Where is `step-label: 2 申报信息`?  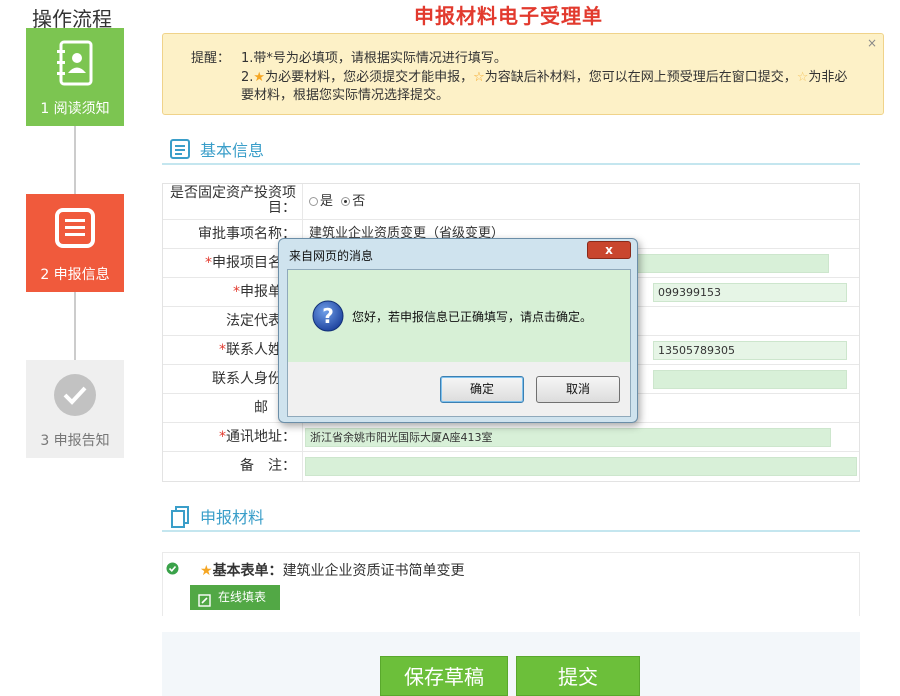 step-label: 2 申报信息 is located at coordinates (75, 275).